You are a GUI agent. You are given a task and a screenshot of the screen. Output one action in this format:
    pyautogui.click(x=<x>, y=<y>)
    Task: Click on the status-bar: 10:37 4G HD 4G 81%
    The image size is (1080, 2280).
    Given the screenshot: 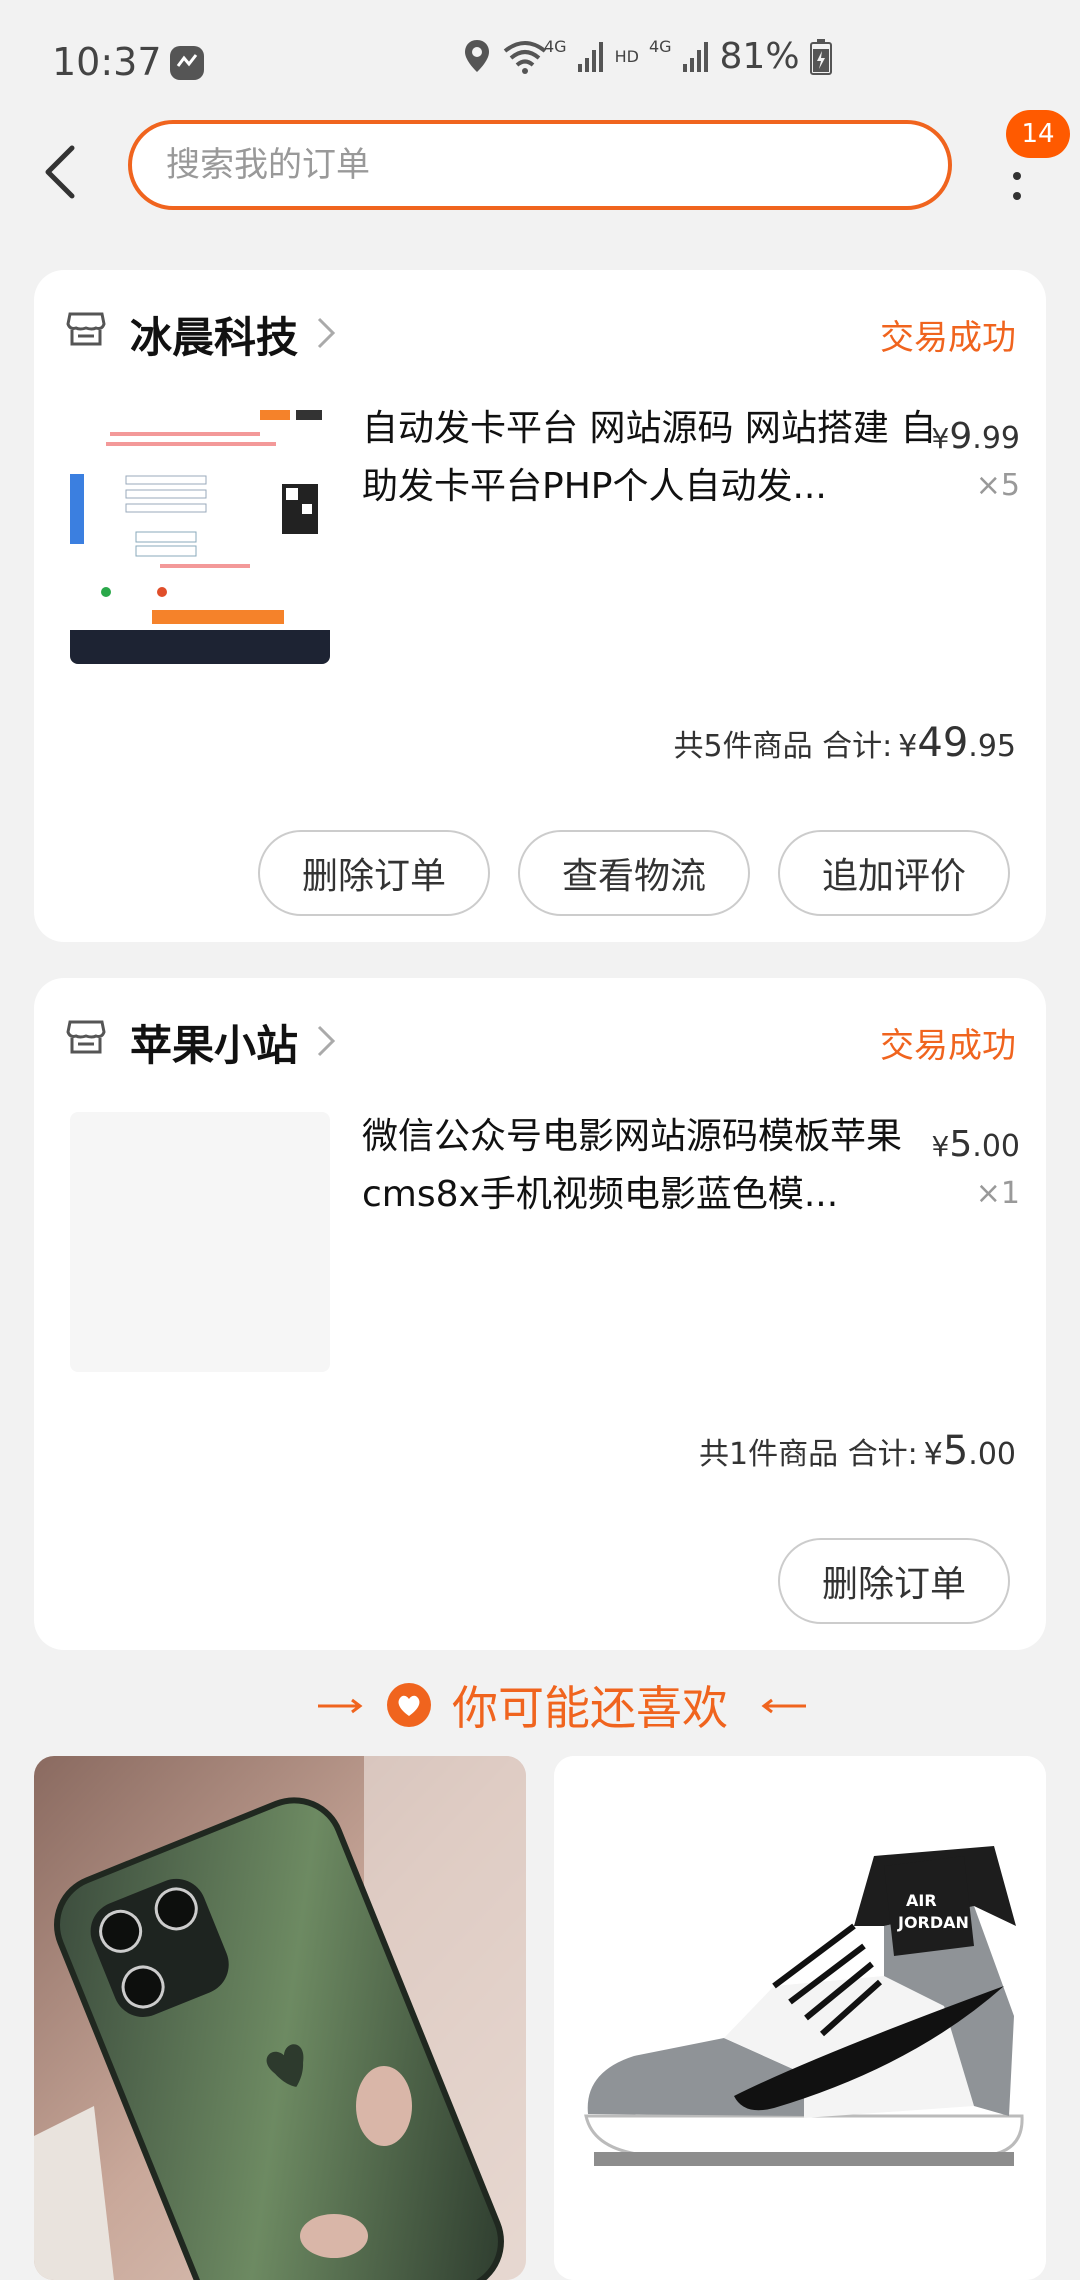 What is the action you would take?
    pyautogui.click(x=540, y=60)
    